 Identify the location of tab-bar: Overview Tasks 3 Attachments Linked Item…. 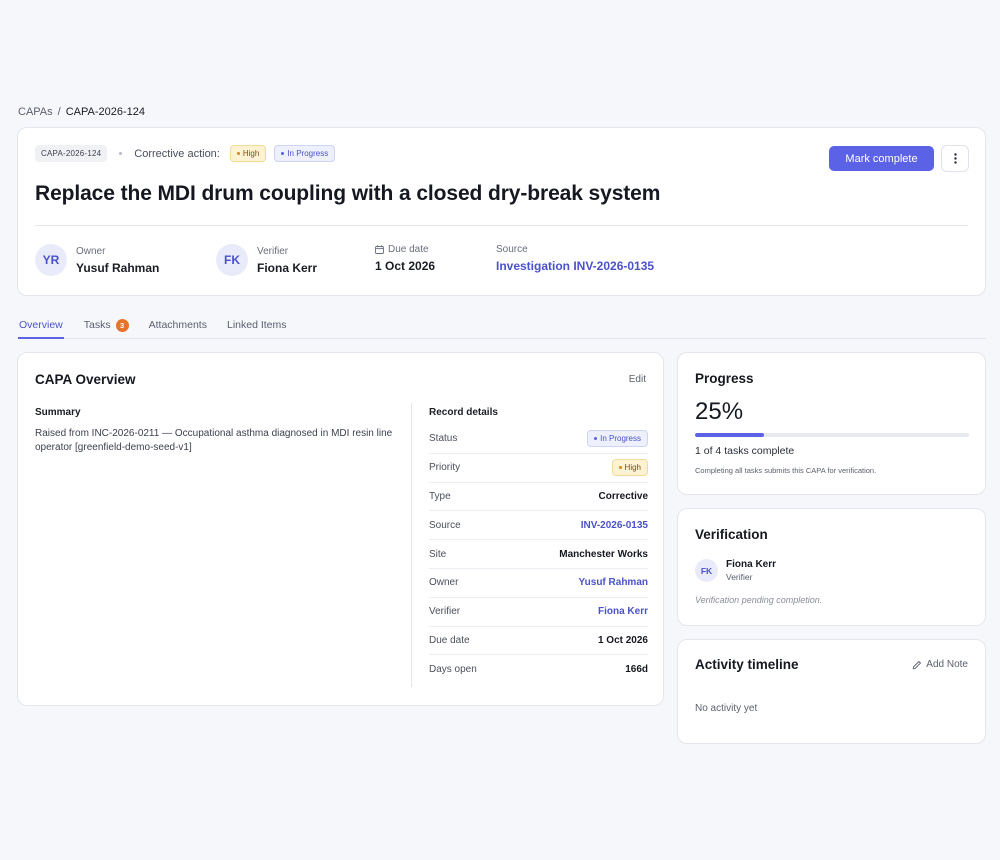
(502, 325).